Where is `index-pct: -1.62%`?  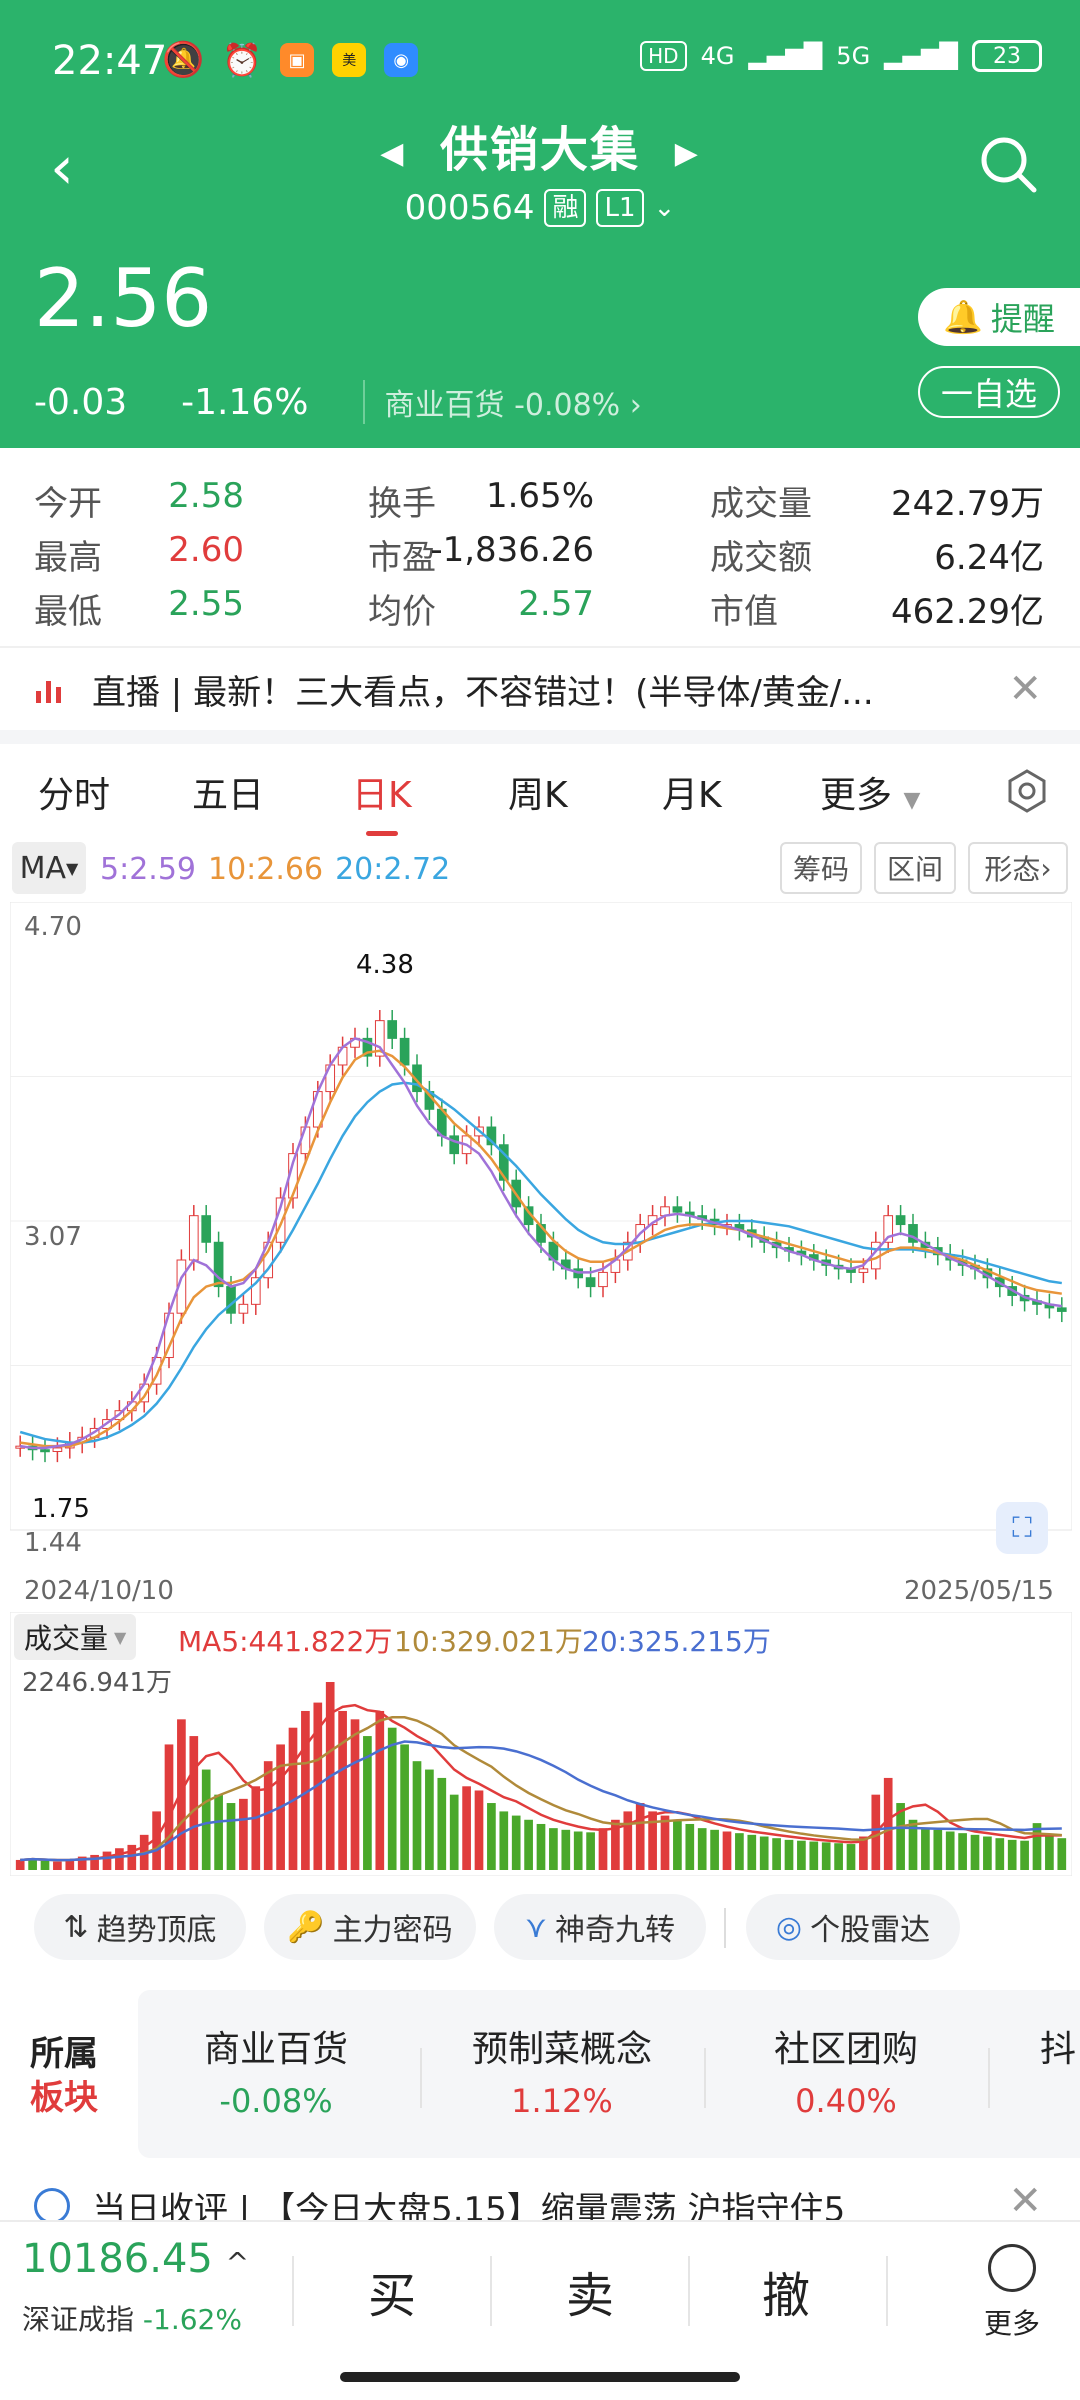
index-pct: -1.62% is located at coordinates (192, 2319).